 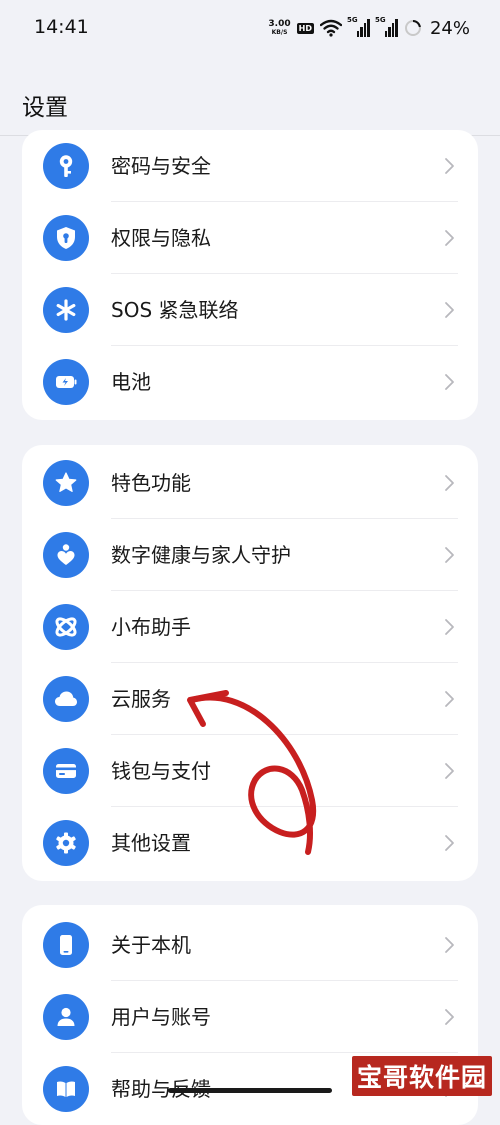 What do you see at coordinates (252, 772) in the screenshot?
I see `annotation-arrow` at bounding box center [252, 772].